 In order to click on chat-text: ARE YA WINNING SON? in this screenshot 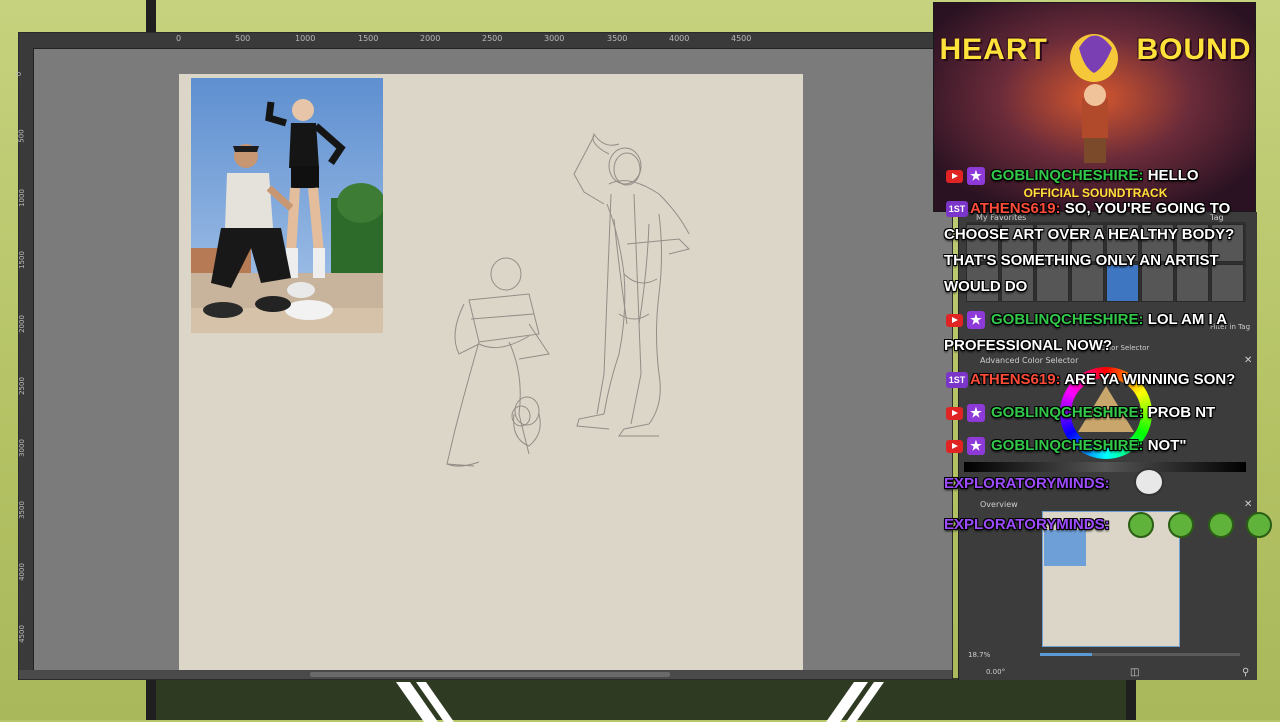, I will do `click(1150, 379)`.